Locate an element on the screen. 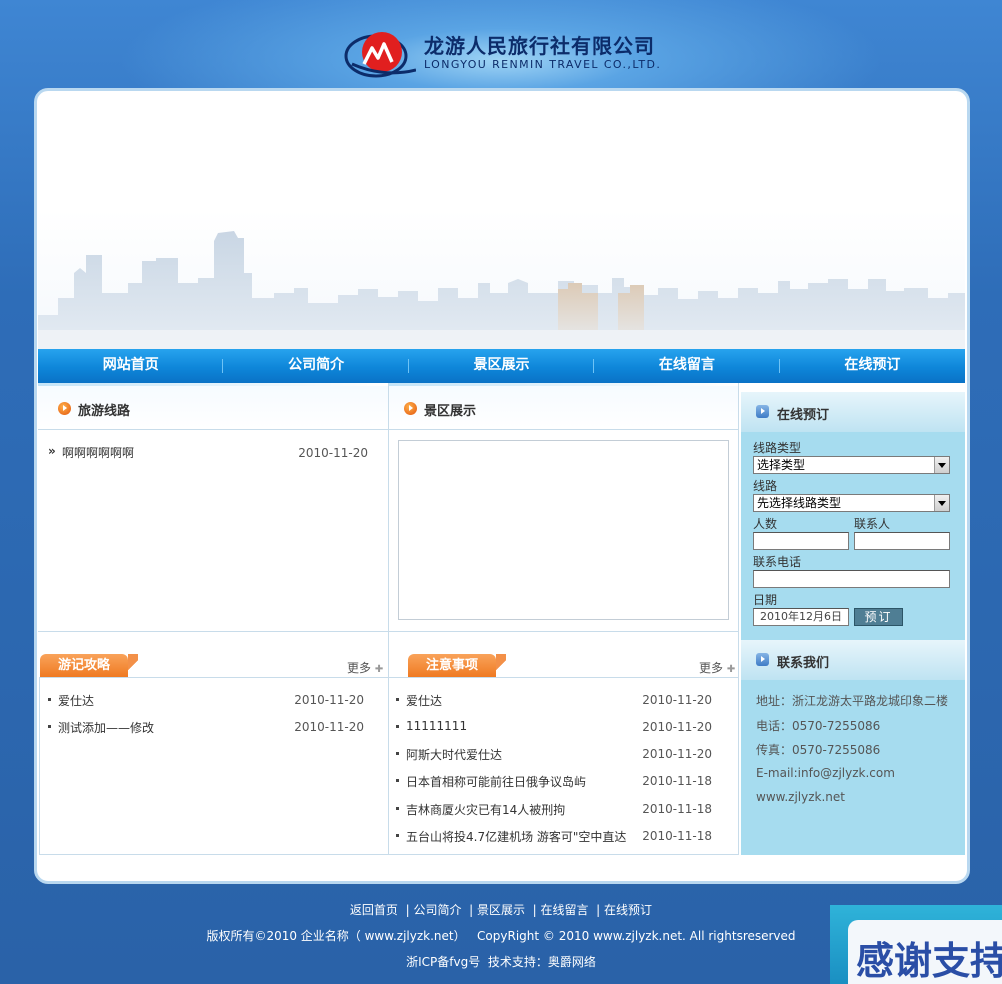  submit-booking-button: 预订 is located at coordinates (878, 617).